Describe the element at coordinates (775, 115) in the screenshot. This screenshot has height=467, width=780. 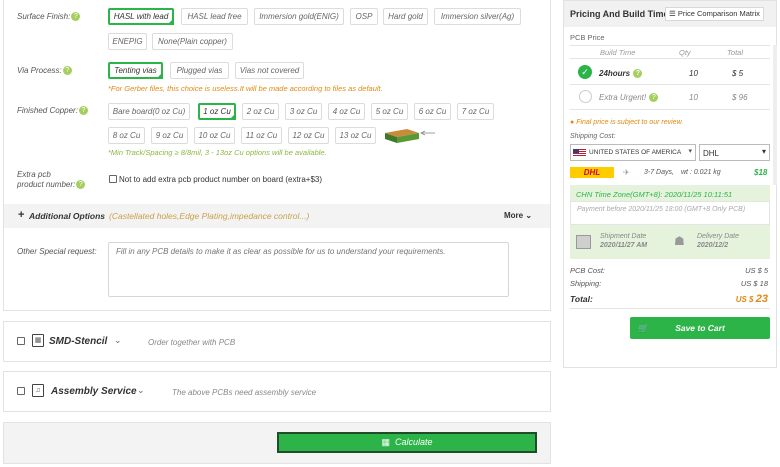
I see `scrollbar` at that location.